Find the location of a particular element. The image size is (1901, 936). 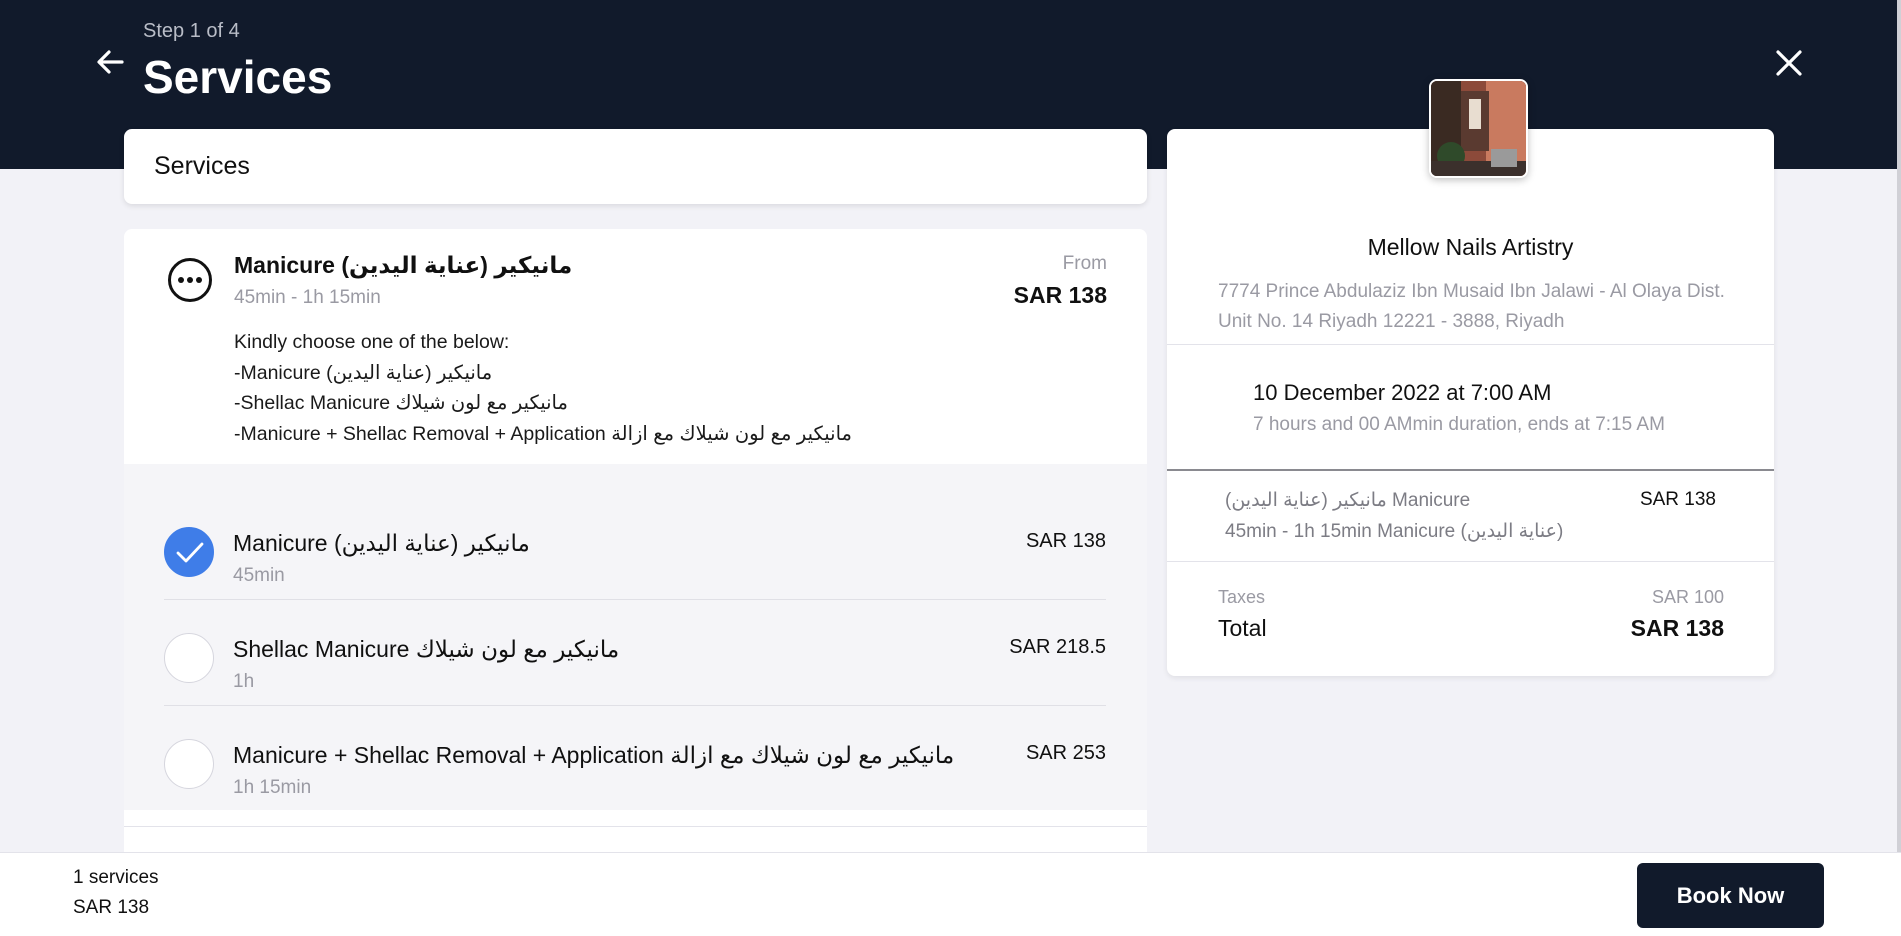

summary-item-name: مانيكير (عناية اليدين) Manicure is located at coordinates (1348, 500).